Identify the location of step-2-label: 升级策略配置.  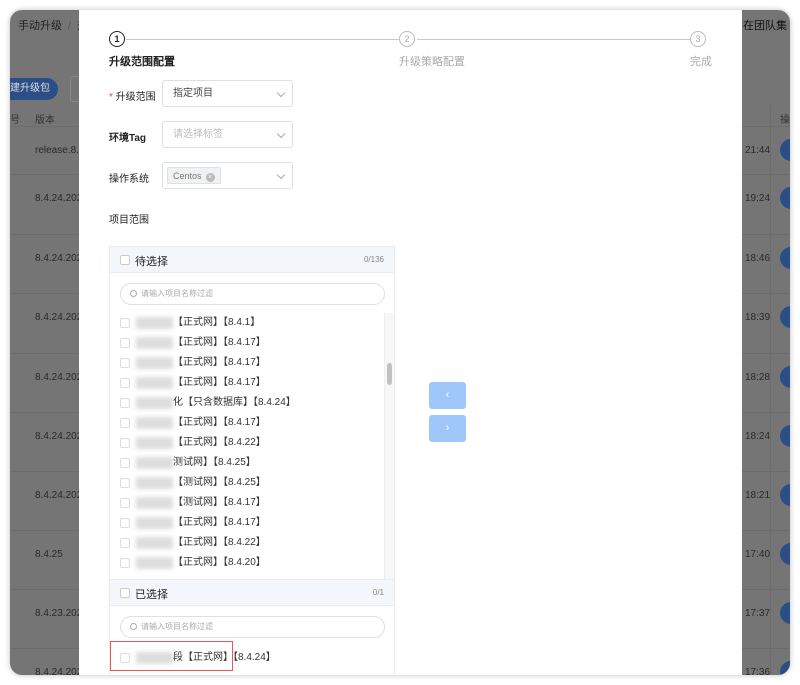
(432, 62).